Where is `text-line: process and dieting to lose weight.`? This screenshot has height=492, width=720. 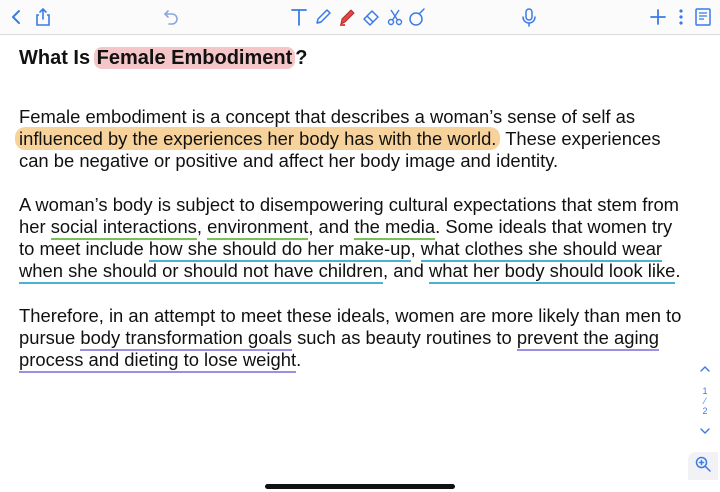 text-line: process and dieting to lose weight. is located at coordinates (350, 361).